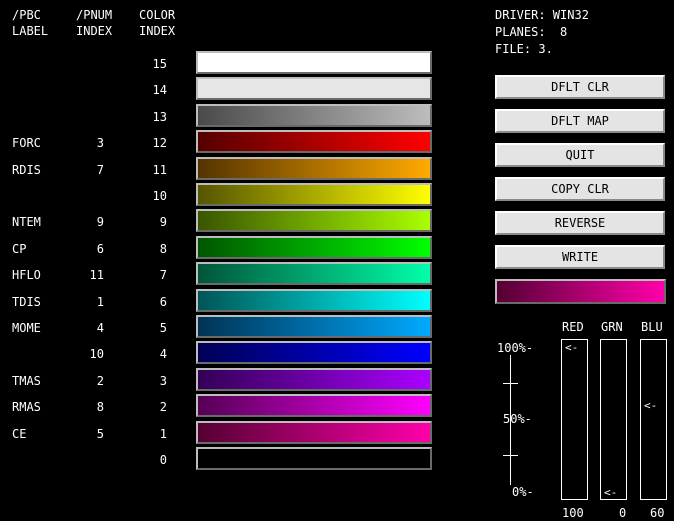 The width and height of the screenshot is (674, 521). What do you see at coordinates (515, 348) in the screenshot?
I see `scale-top-label: 100%-` at bounding box center [515, 348].